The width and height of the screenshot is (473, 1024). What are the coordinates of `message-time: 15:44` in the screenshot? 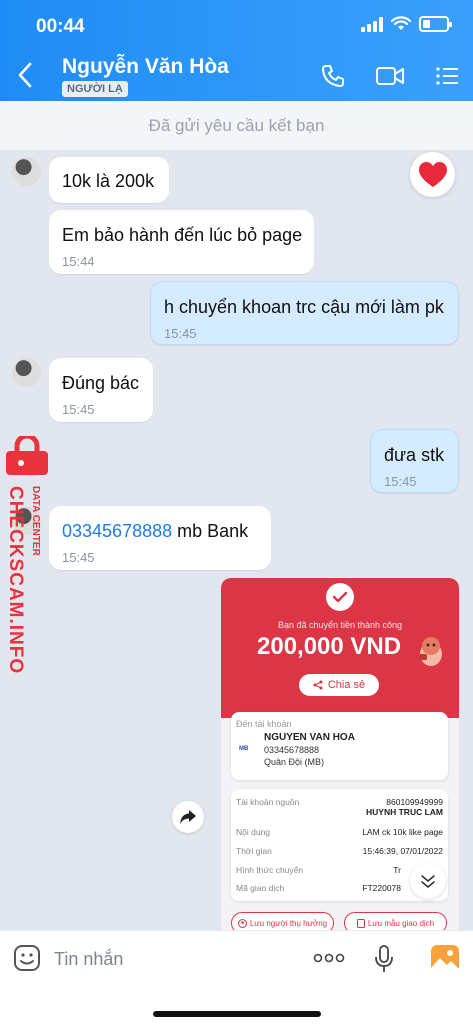 It's located at (78, 261).